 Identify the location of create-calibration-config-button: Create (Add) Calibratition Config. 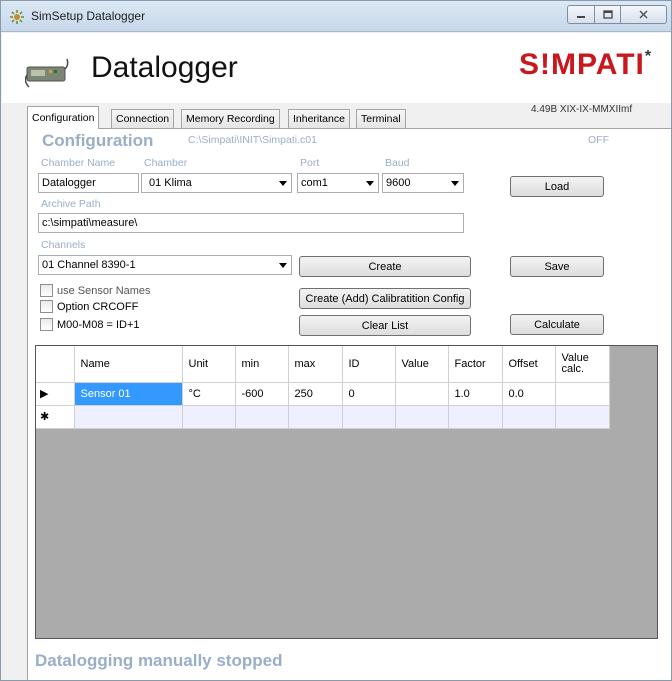
(385, 298).